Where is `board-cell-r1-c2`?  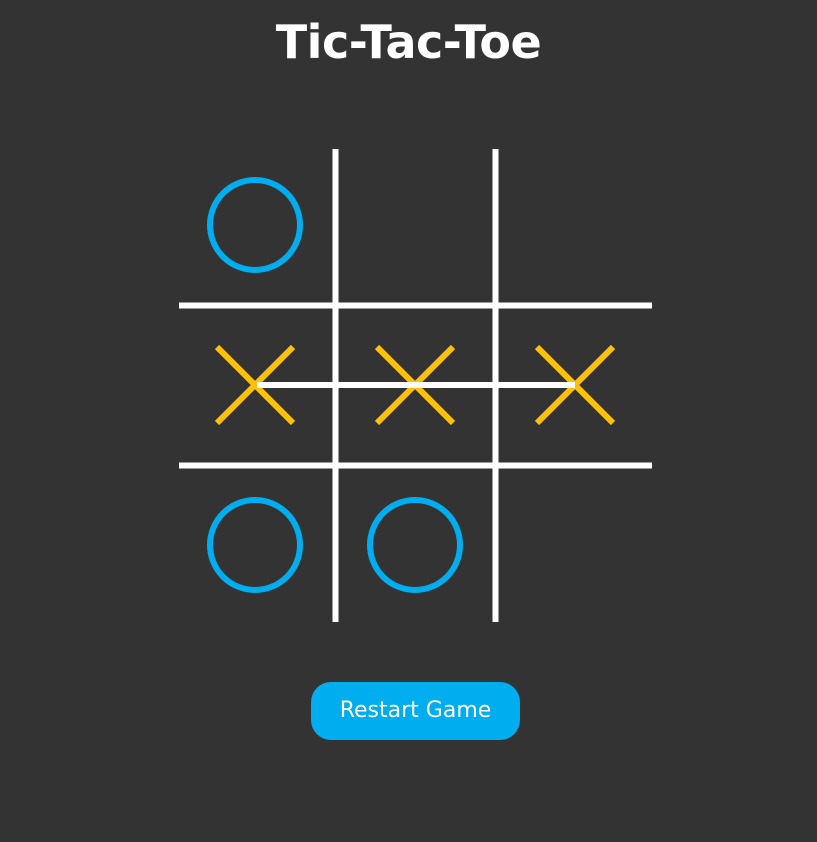
board-cell-r1-c2 is located at coordinates (415, 225).